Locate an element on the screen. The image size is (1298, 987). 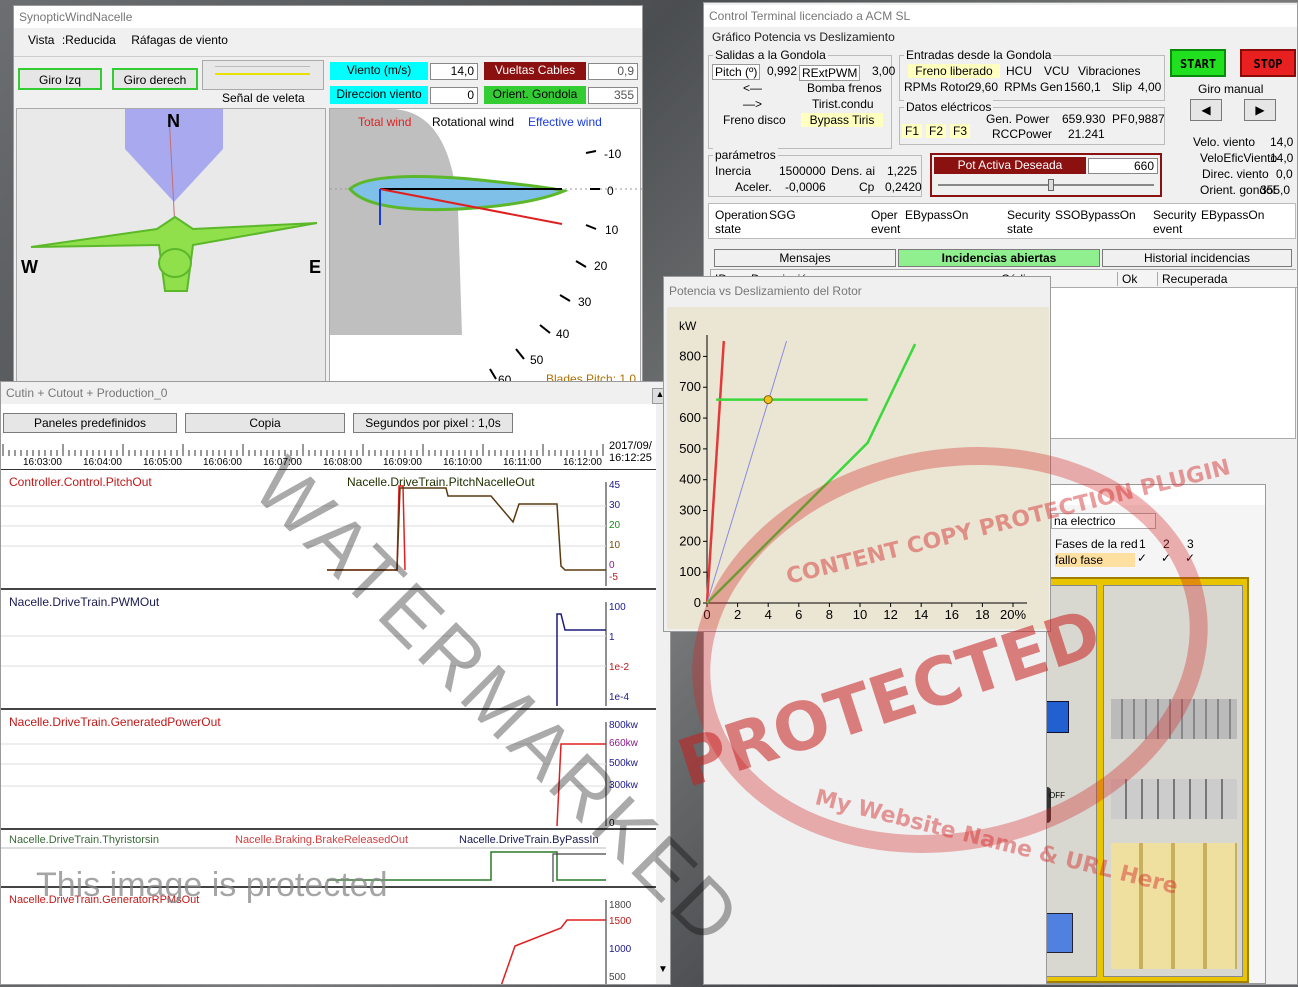
rcc-power-label: RCCPower is located at coordinates (1022, 134).